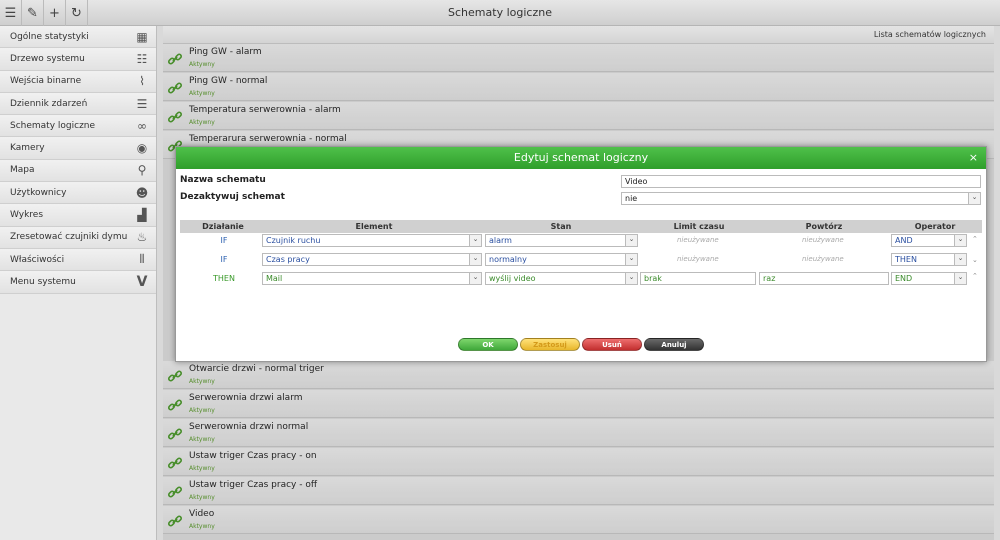  What do you see at coordinates (27, 148) in the screenshot?
I see `sidebar-item-label: Kamery` at bounding box center [27, 148].